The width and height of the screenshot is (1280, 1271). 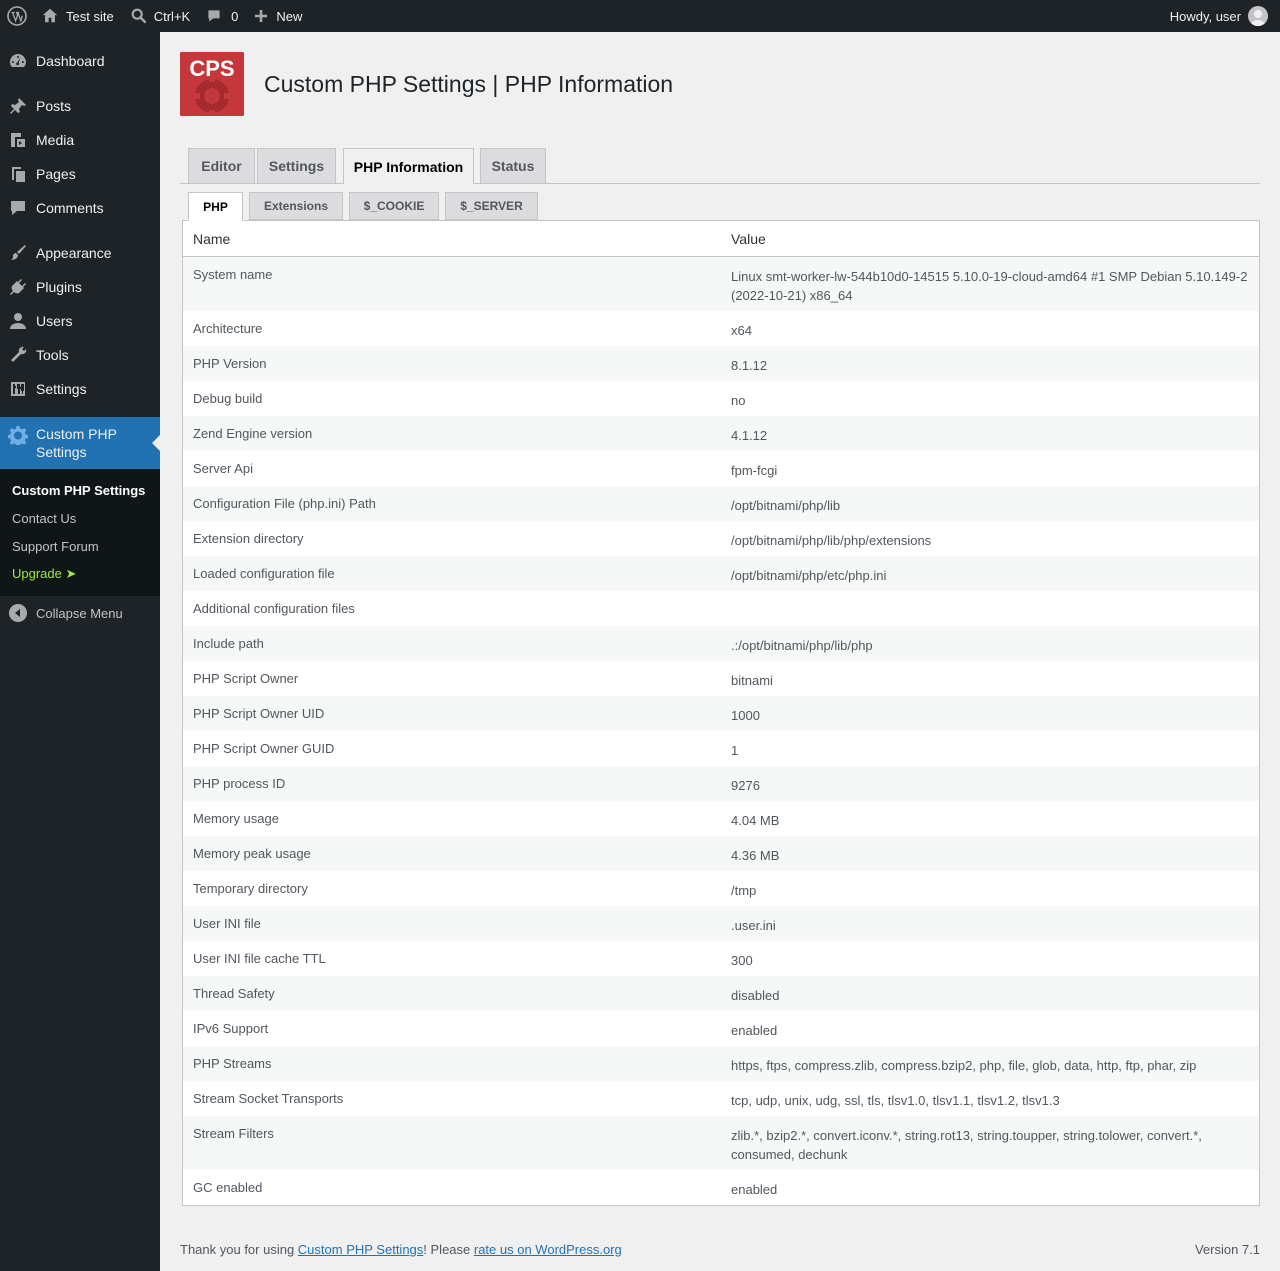 I want to click on menu-item-tools: Tools, so click(x=80, y=355).